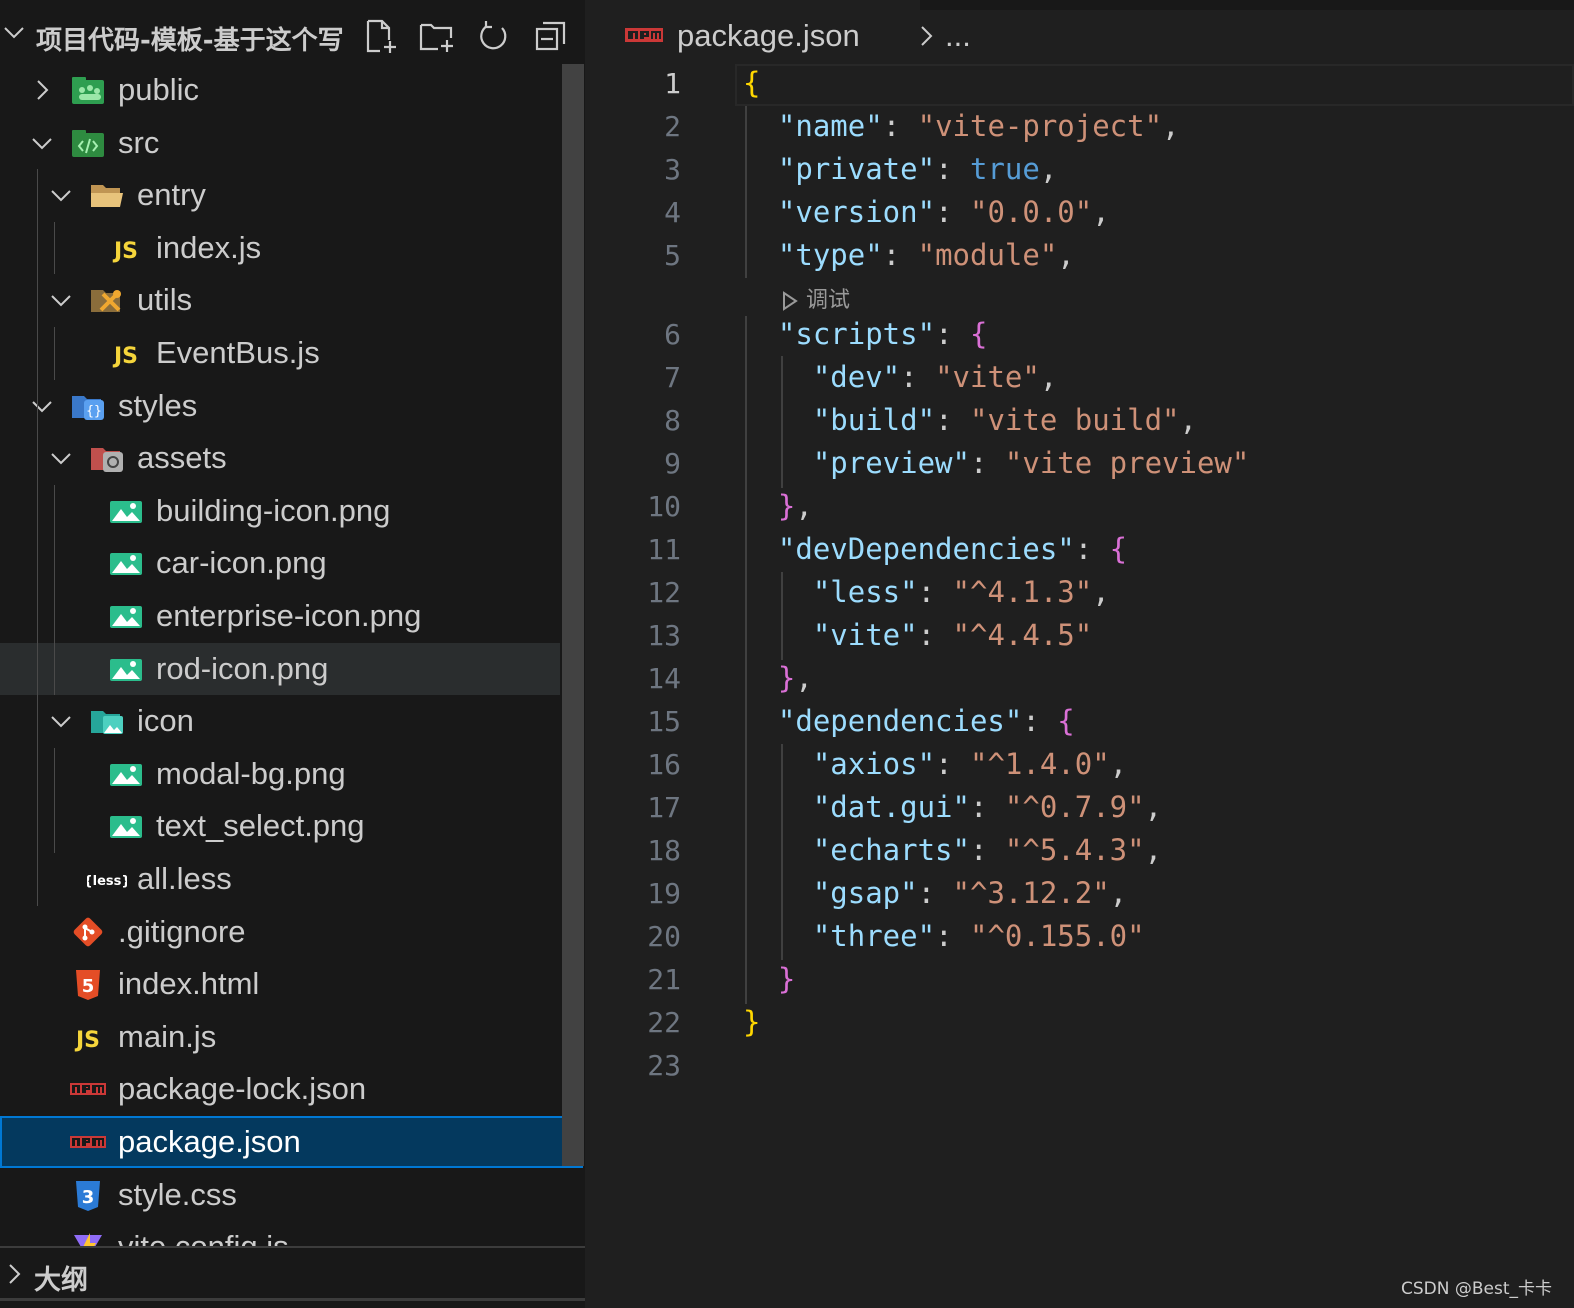  What do you see at coordinates (909, 255) in the screenshot?
I see `code-line: "type": "module",` at bounding box center [909, 255].